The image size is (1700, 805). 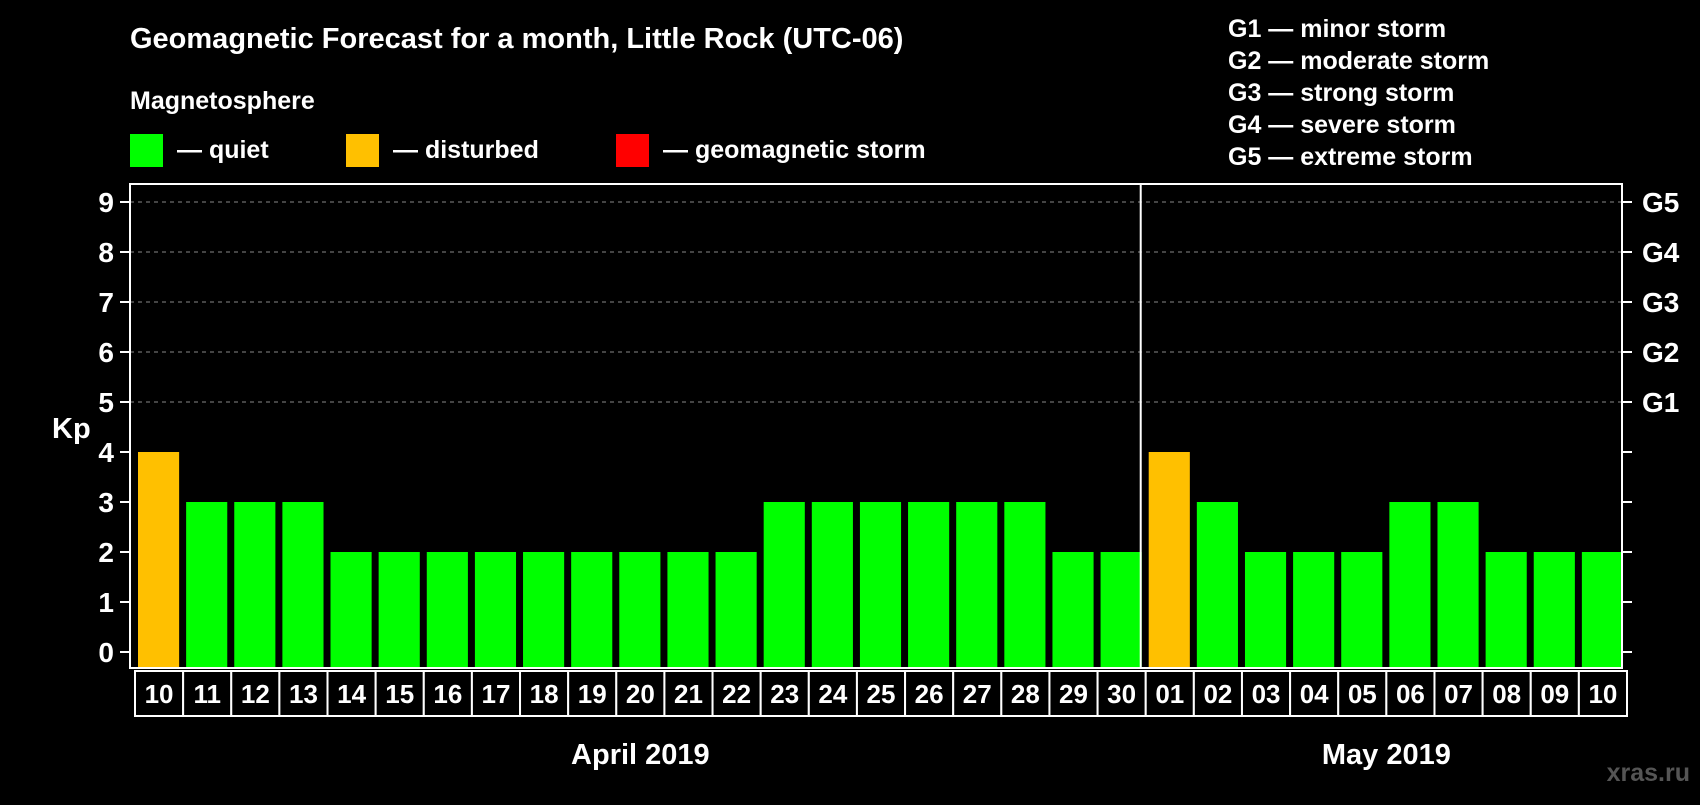 I want to click on x-tick-label-14: 23, so click(x=784, y=694).